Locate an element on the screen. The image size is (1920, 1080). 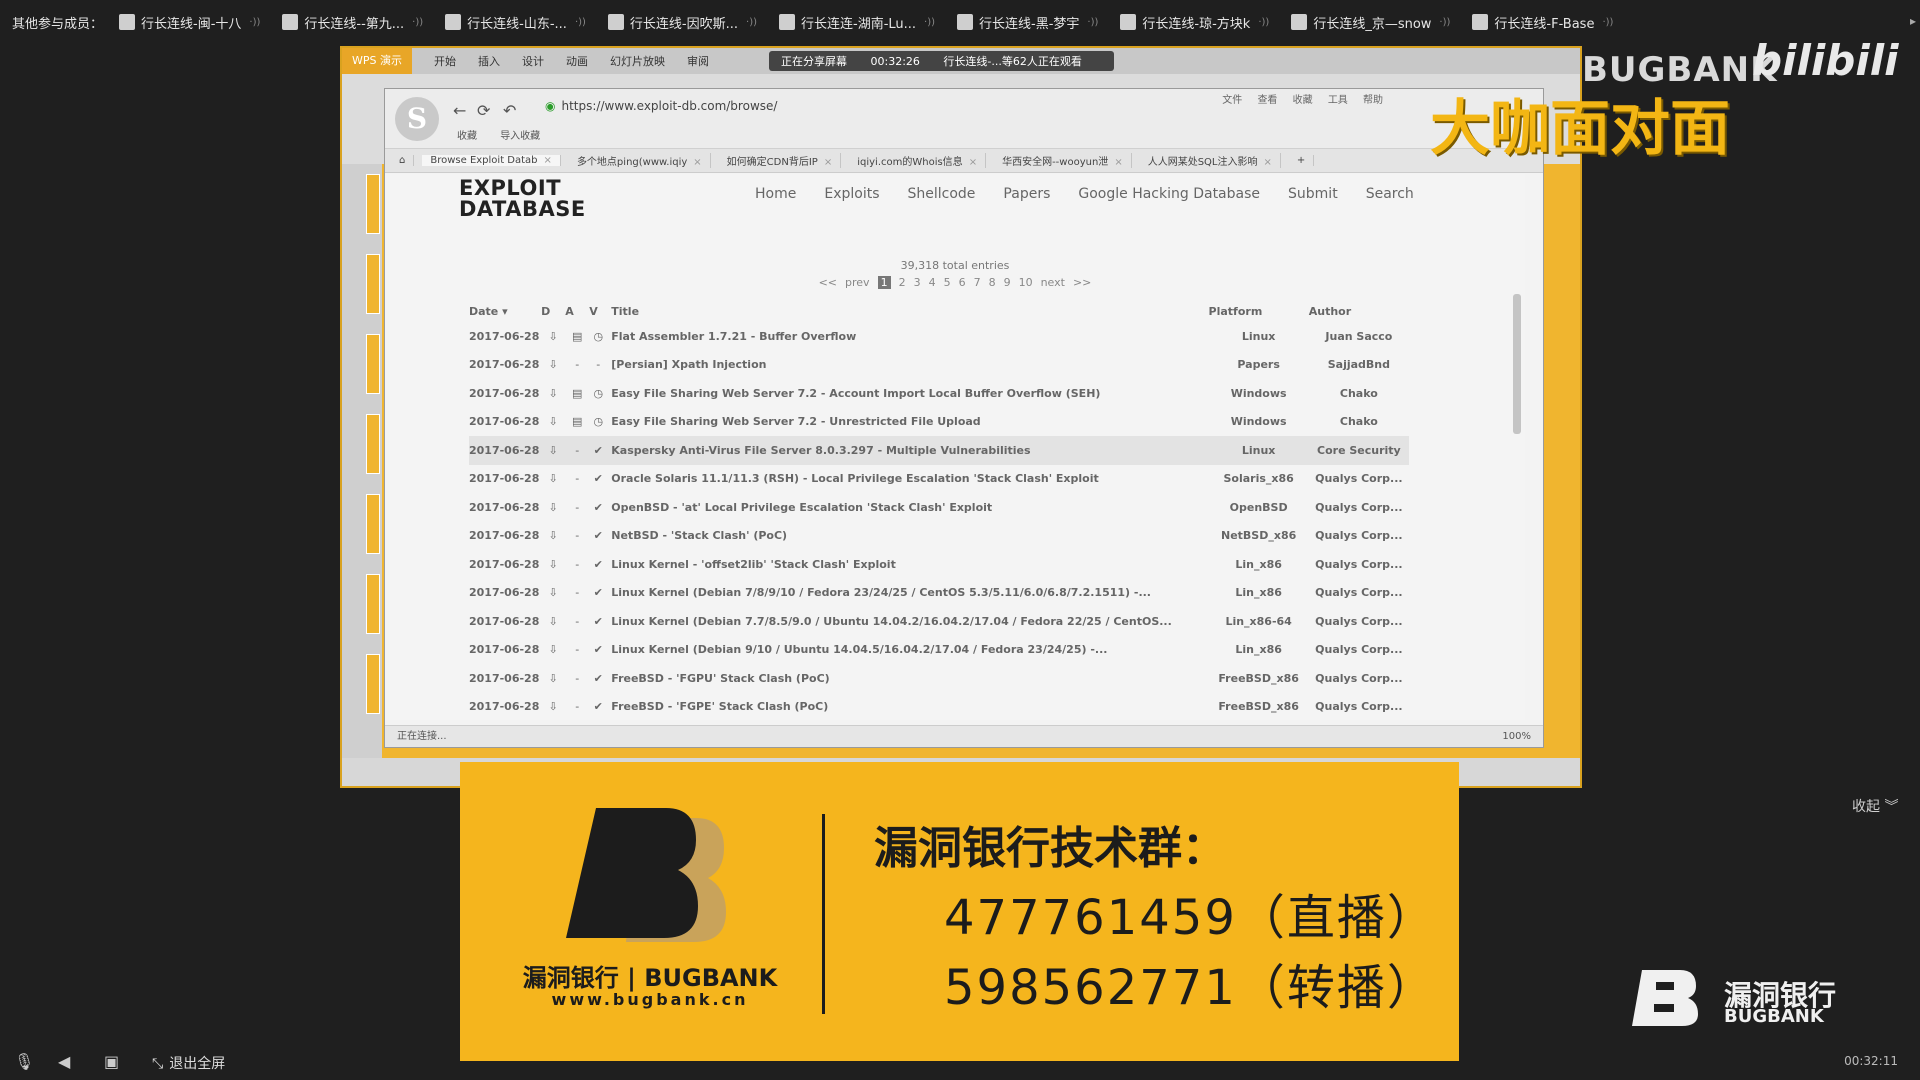
exploit-db-logo: EXPLOIT DATABASE is located at coordinates (522, 199).